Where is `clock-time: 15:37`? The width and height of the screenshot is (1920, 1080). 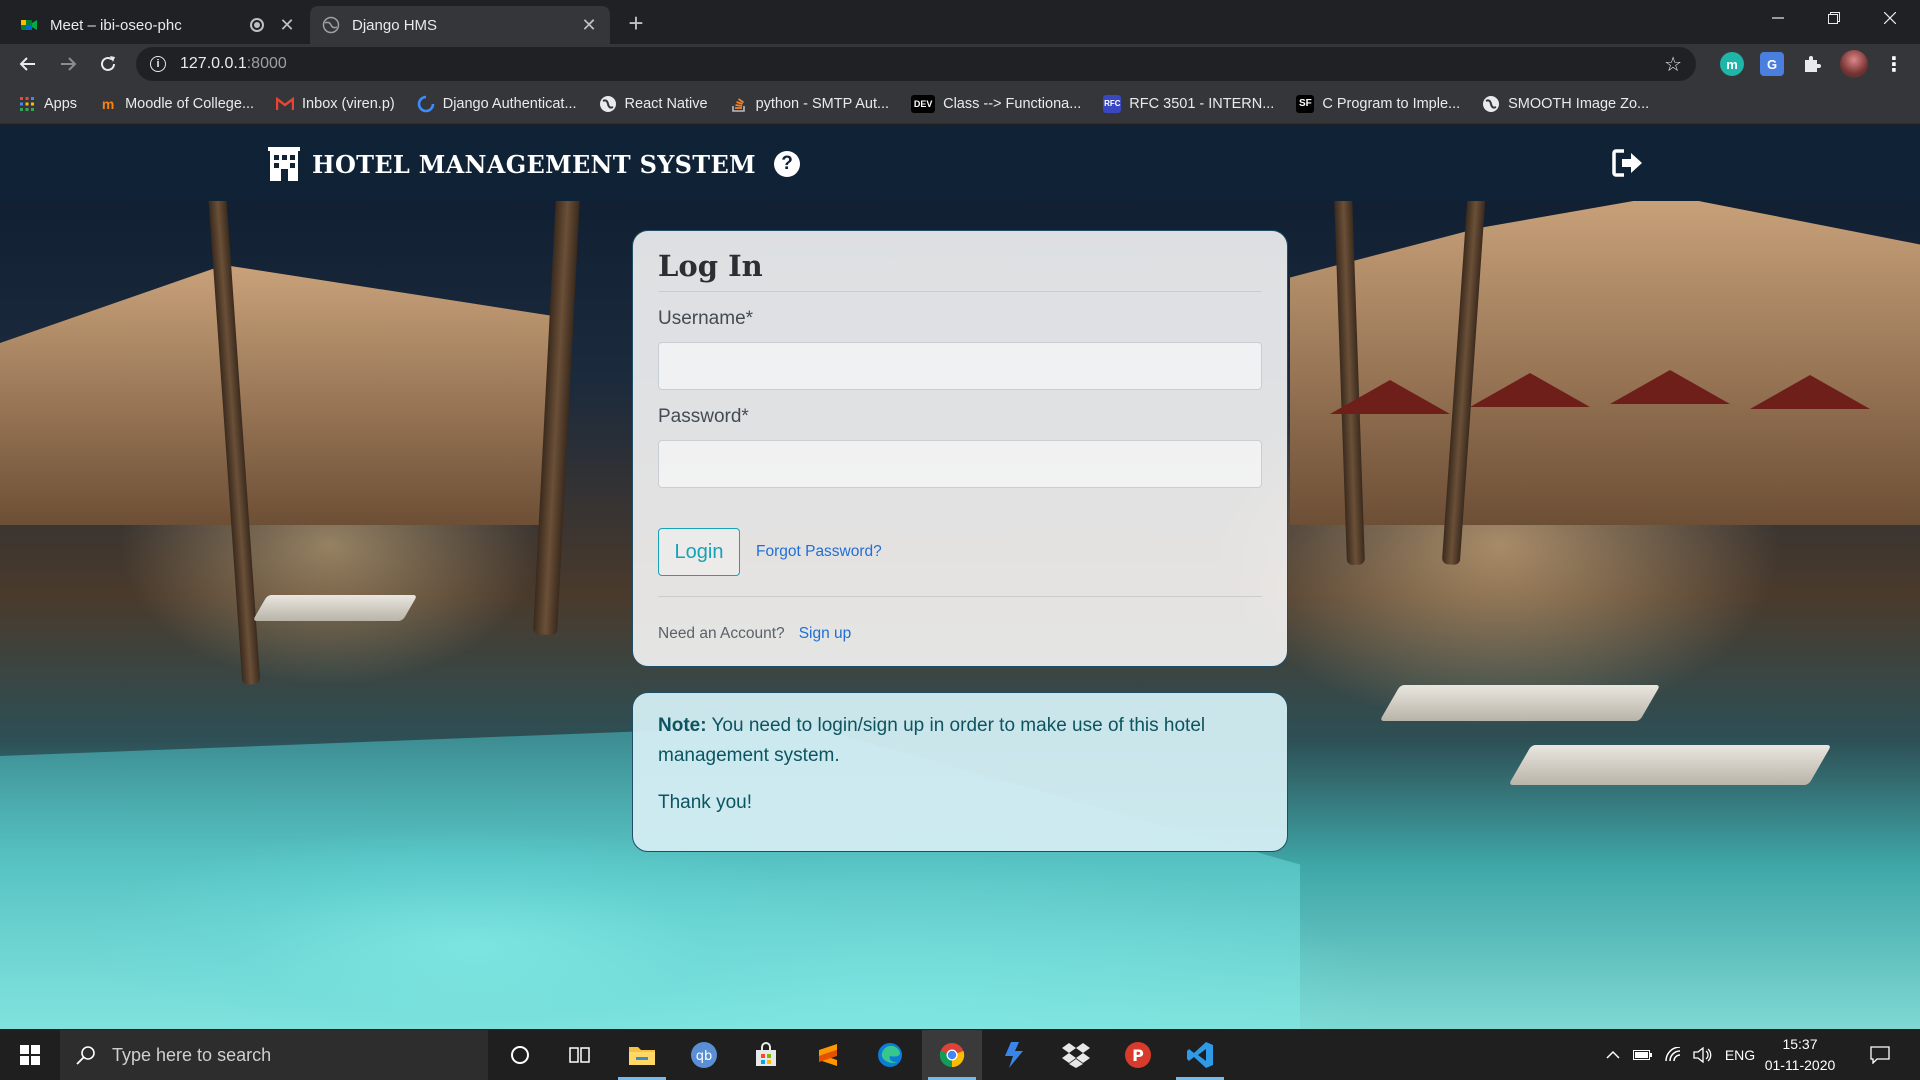
clock-time: 15:37 is located at coordinates (1800, 1044).